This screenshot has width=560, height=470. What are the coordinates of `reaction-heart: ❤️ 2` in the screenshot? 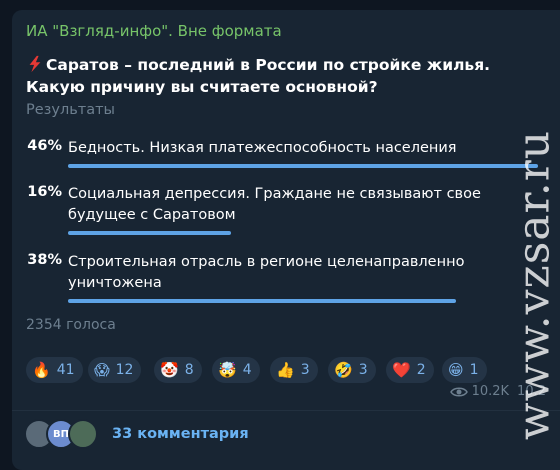 It's located at (410, 370).